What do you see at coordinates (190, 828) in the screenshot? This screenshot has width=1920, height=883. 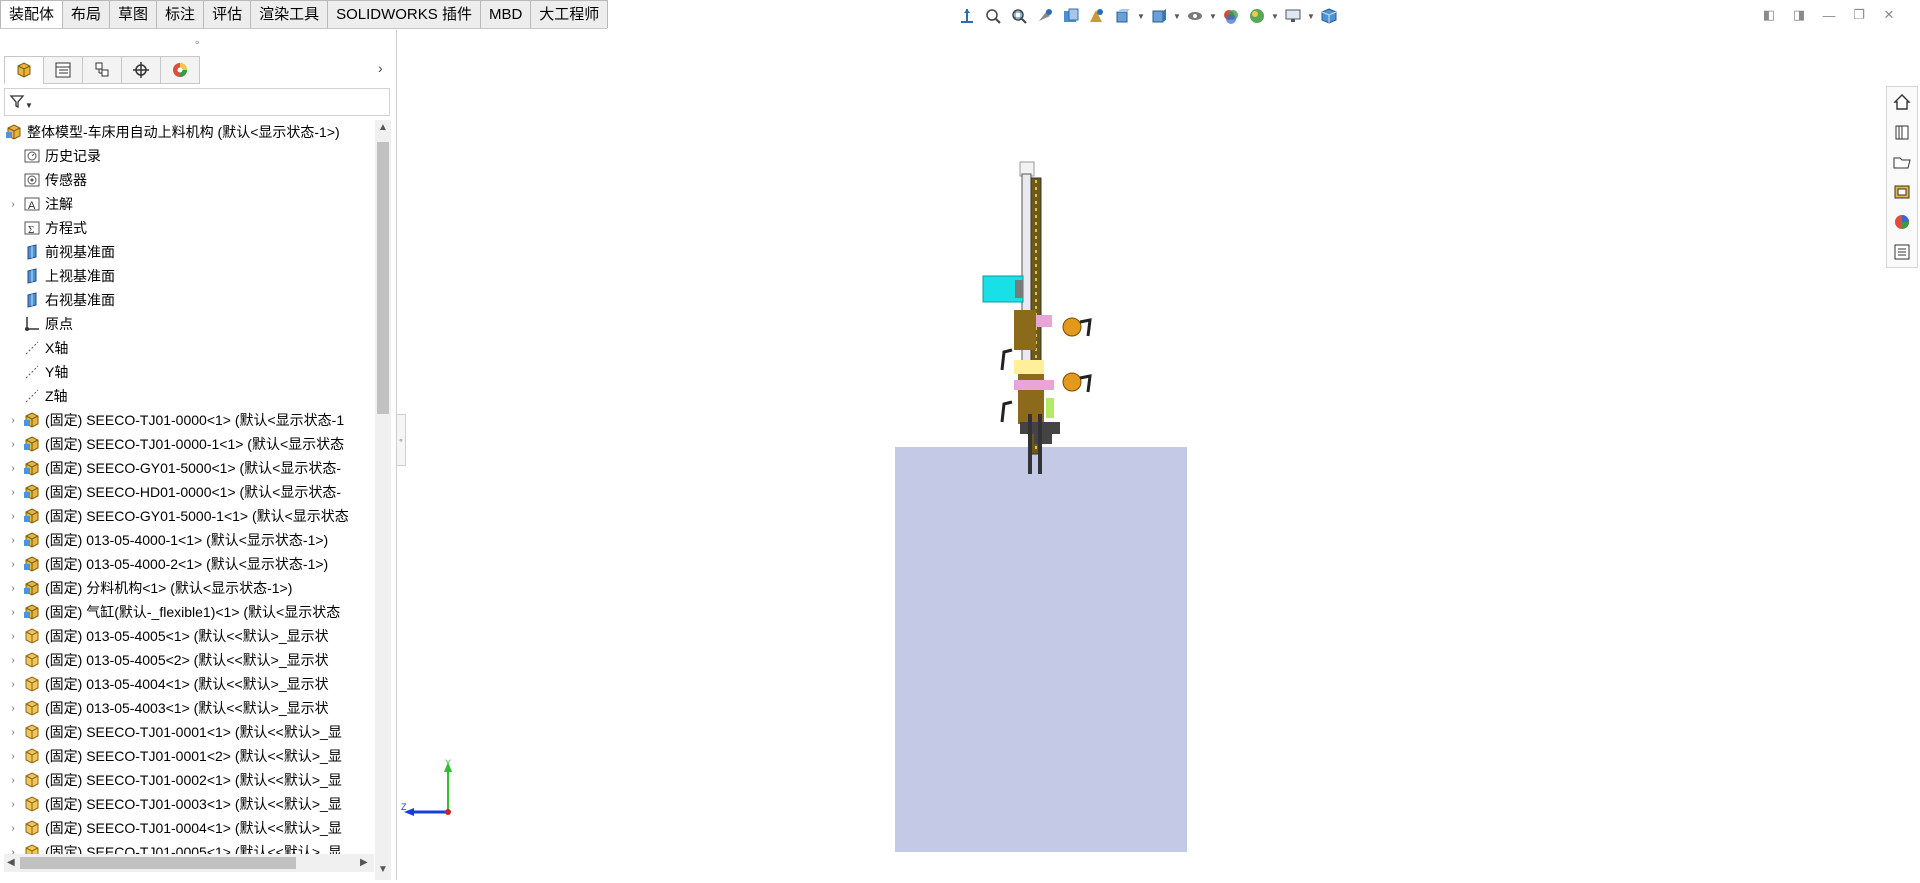 I see `tree-item: › (固定) SEECO-TJ01-0004<1> (默认<<默认>_显` at bounding box center [190, 828].